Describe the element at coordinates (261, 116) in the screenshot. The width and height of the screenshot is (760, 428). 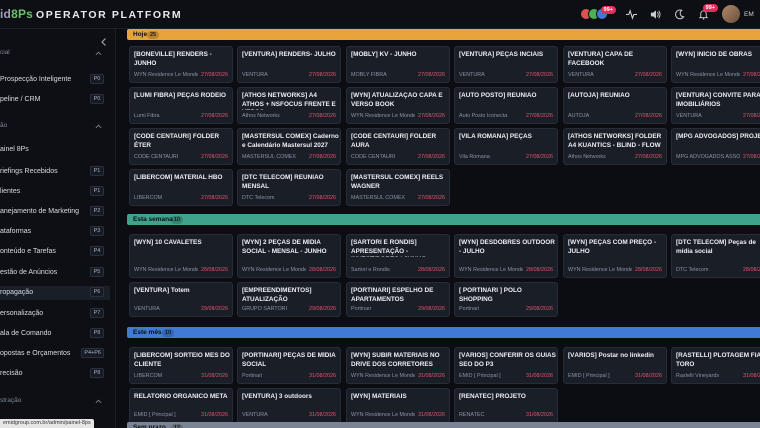
I see `task-client: Athos Networks` at that location.